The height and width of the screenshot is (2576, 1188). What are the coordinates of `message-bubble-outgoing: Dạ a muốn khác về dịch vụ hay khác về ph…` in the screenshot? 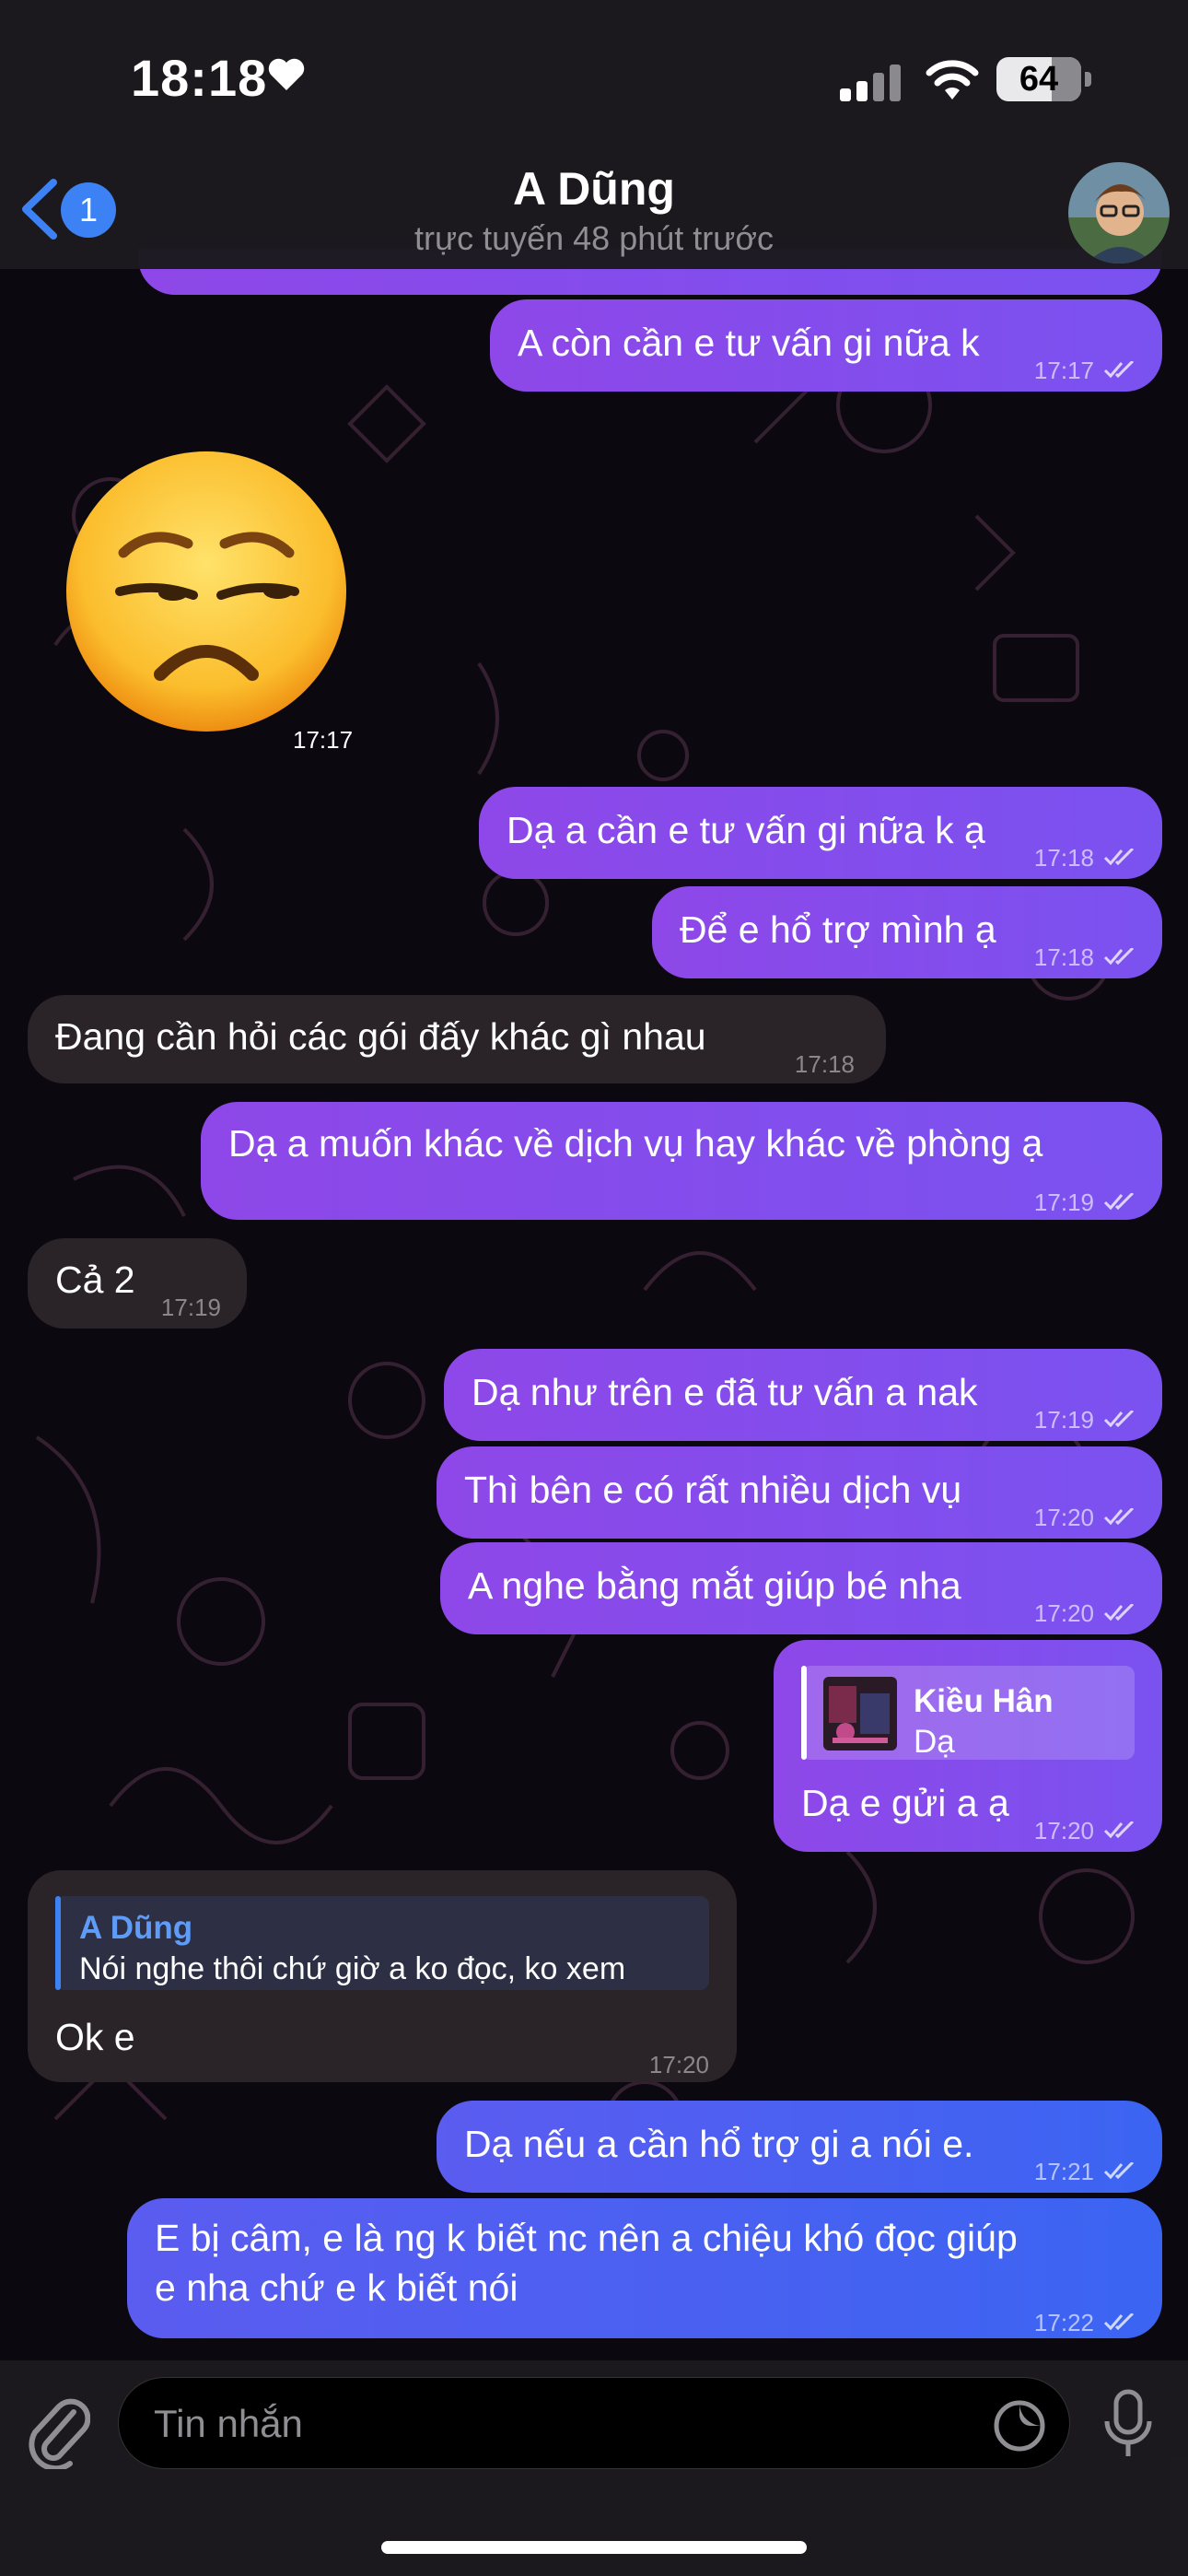 It's located at (681, 1161).